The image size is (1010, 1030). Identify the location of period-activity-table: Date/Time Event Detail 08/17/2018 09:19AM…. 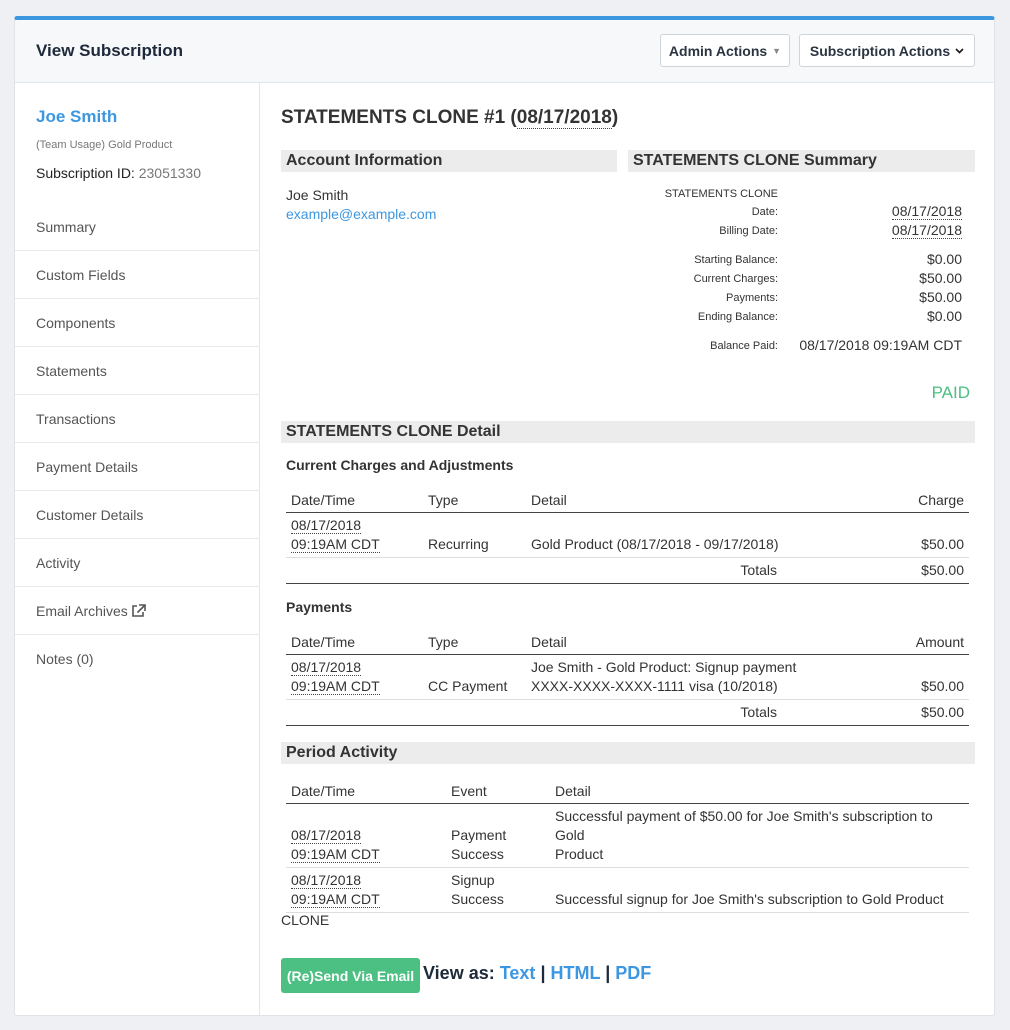
(627, 845).